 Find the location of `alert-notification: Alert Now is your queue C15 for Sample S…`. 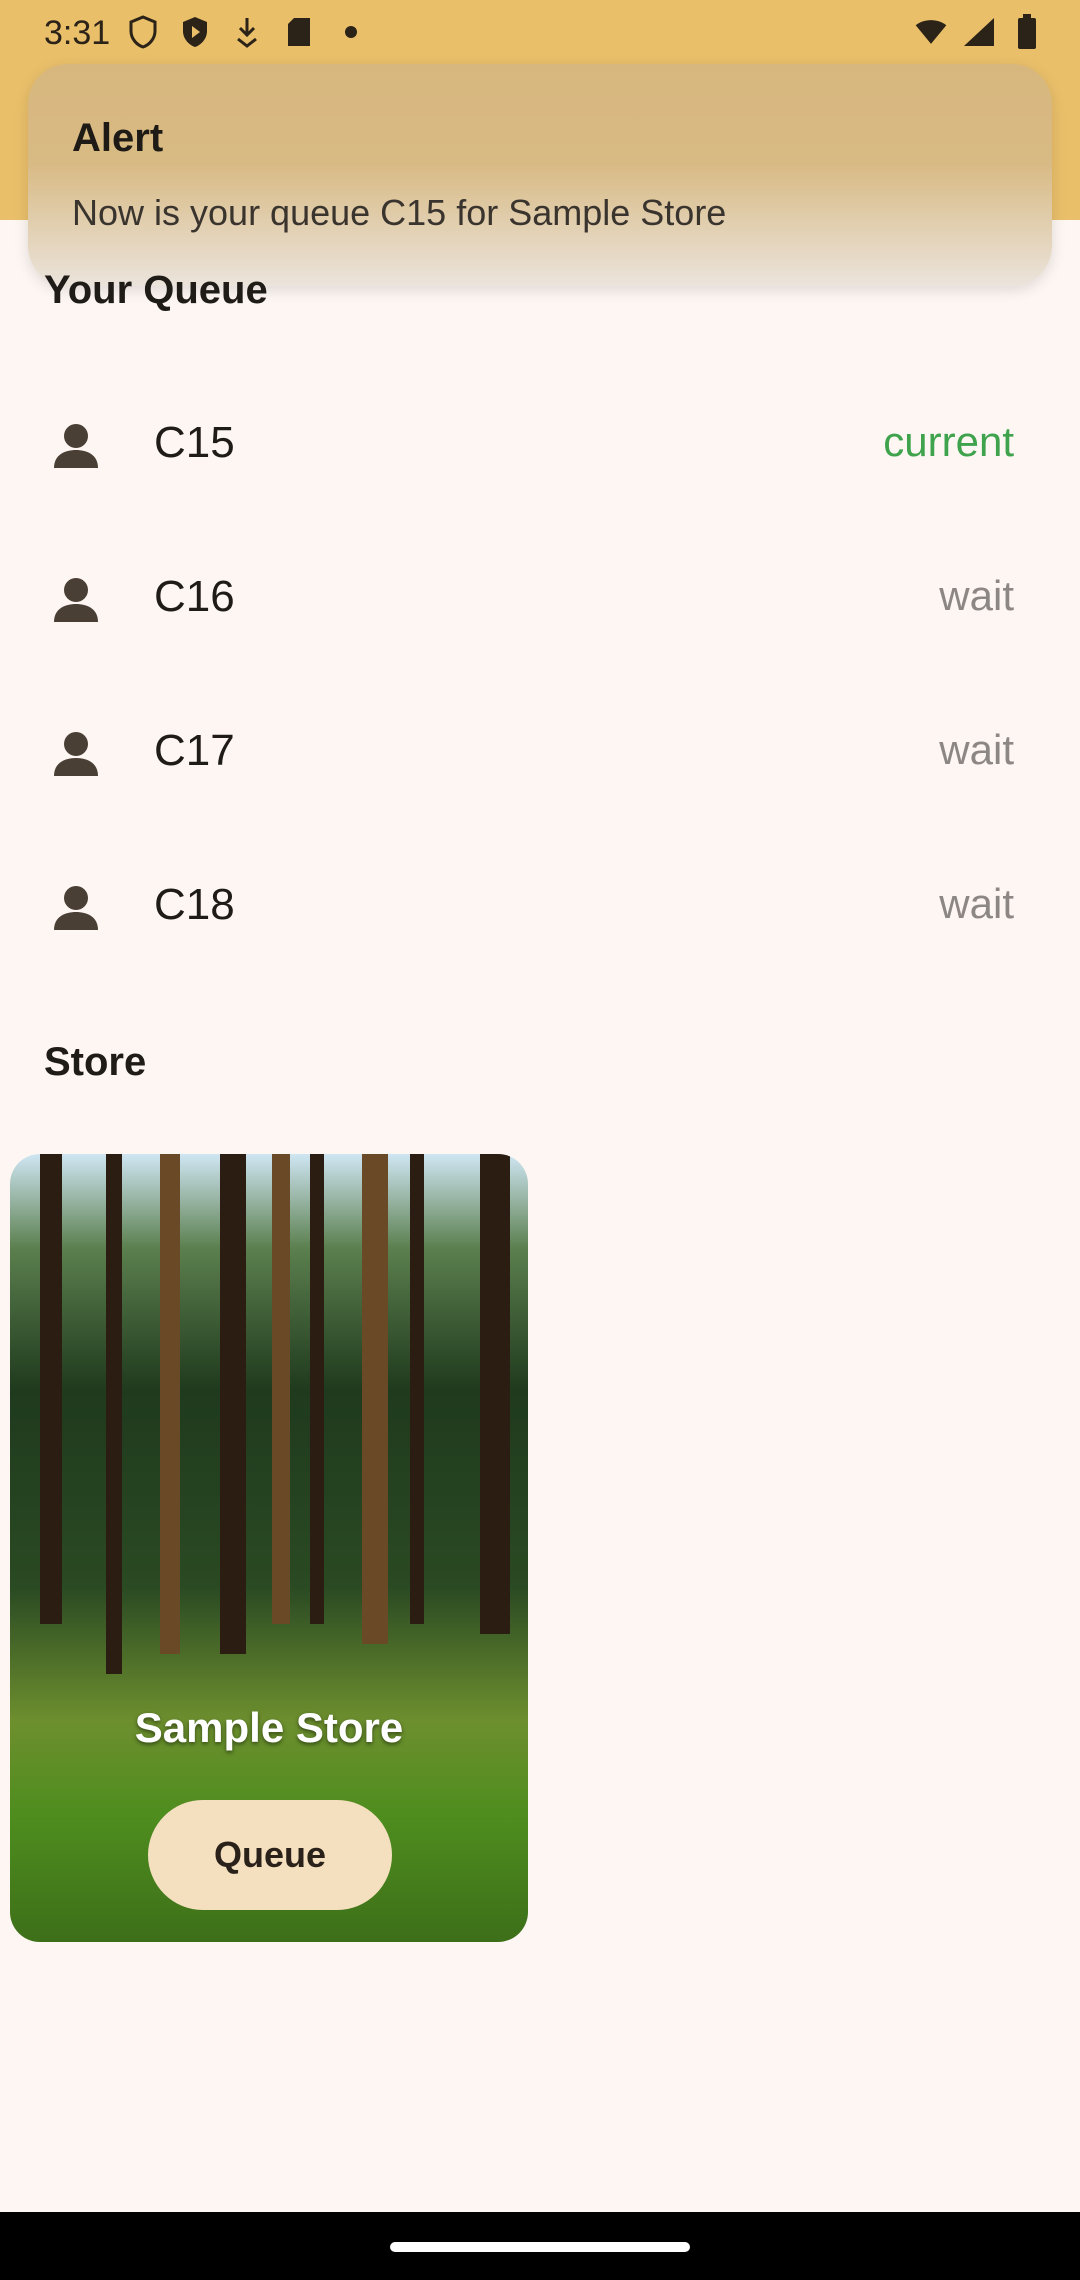

alert-notification: Alert Now is your queue C15 for Sample S… is located at coordinates (540, 175).